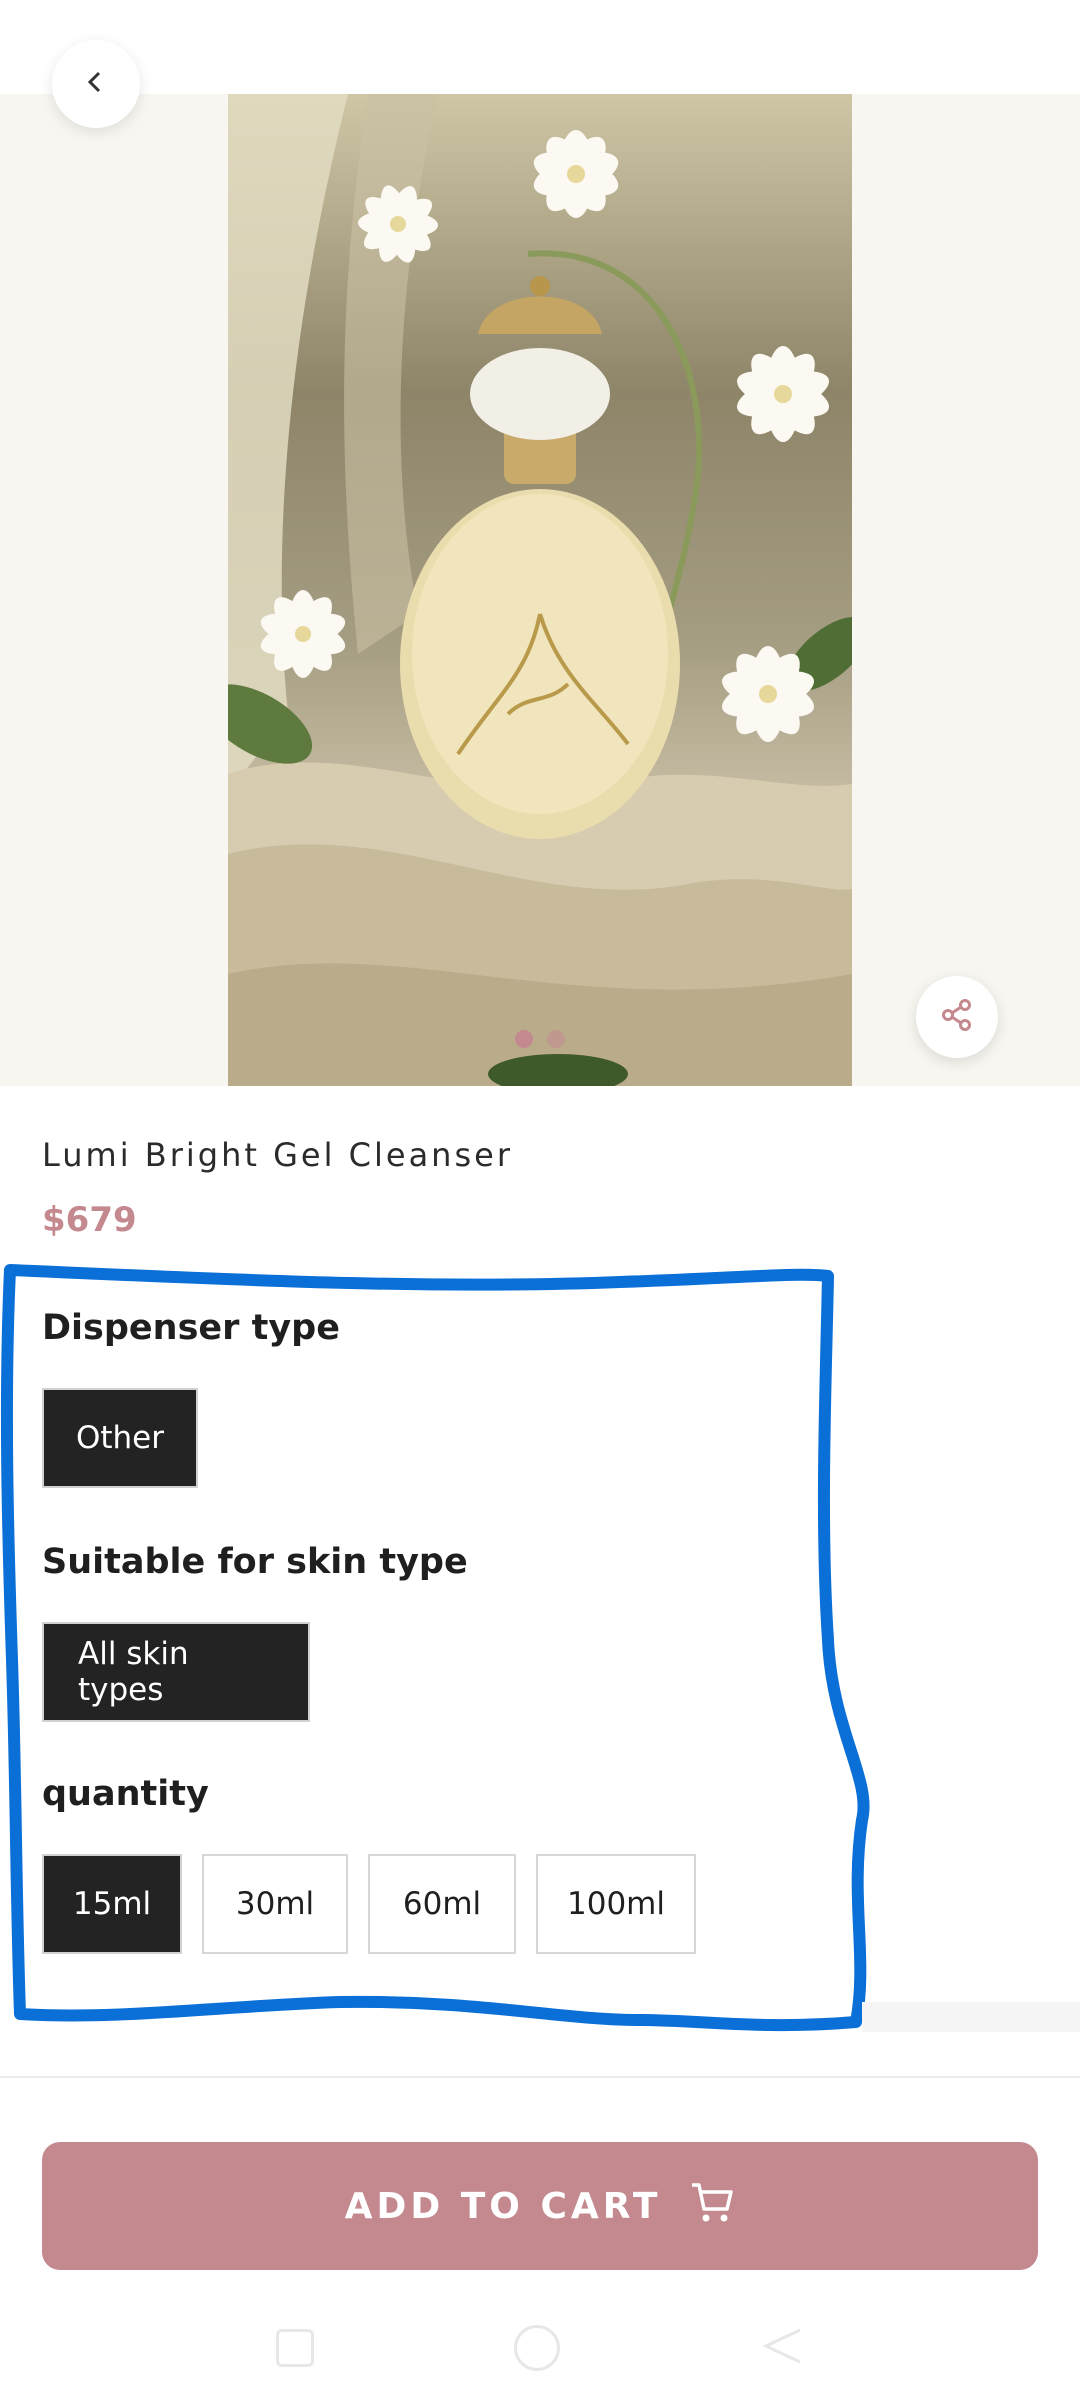  What do you see at coordinates (971, 2017) in the screenshot?
I see `section-background` at bounding box center [971, 2017].